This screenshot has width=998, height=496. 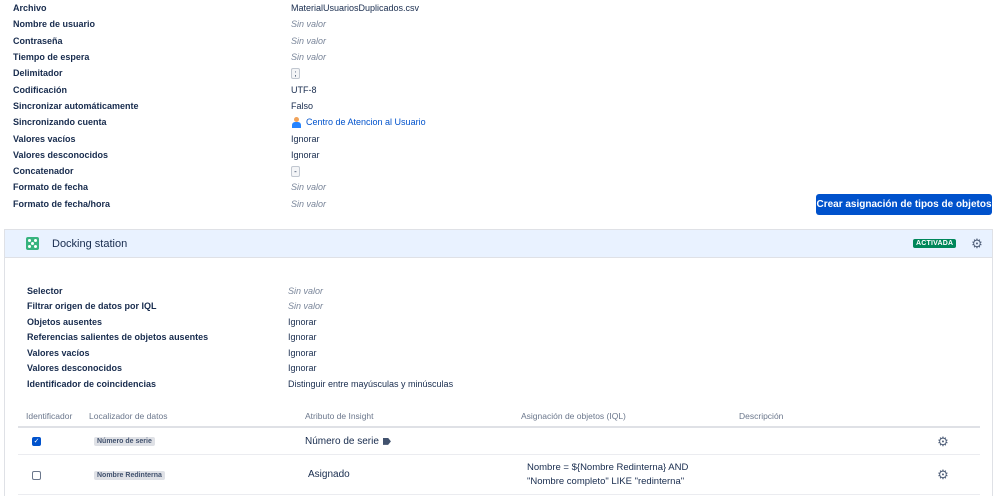 What do you see at coordinates (327, 369) in the screenshot?
I see `mapping-setting-row: Valores desconocidos Ignorar` at bounding box center [327, 369].